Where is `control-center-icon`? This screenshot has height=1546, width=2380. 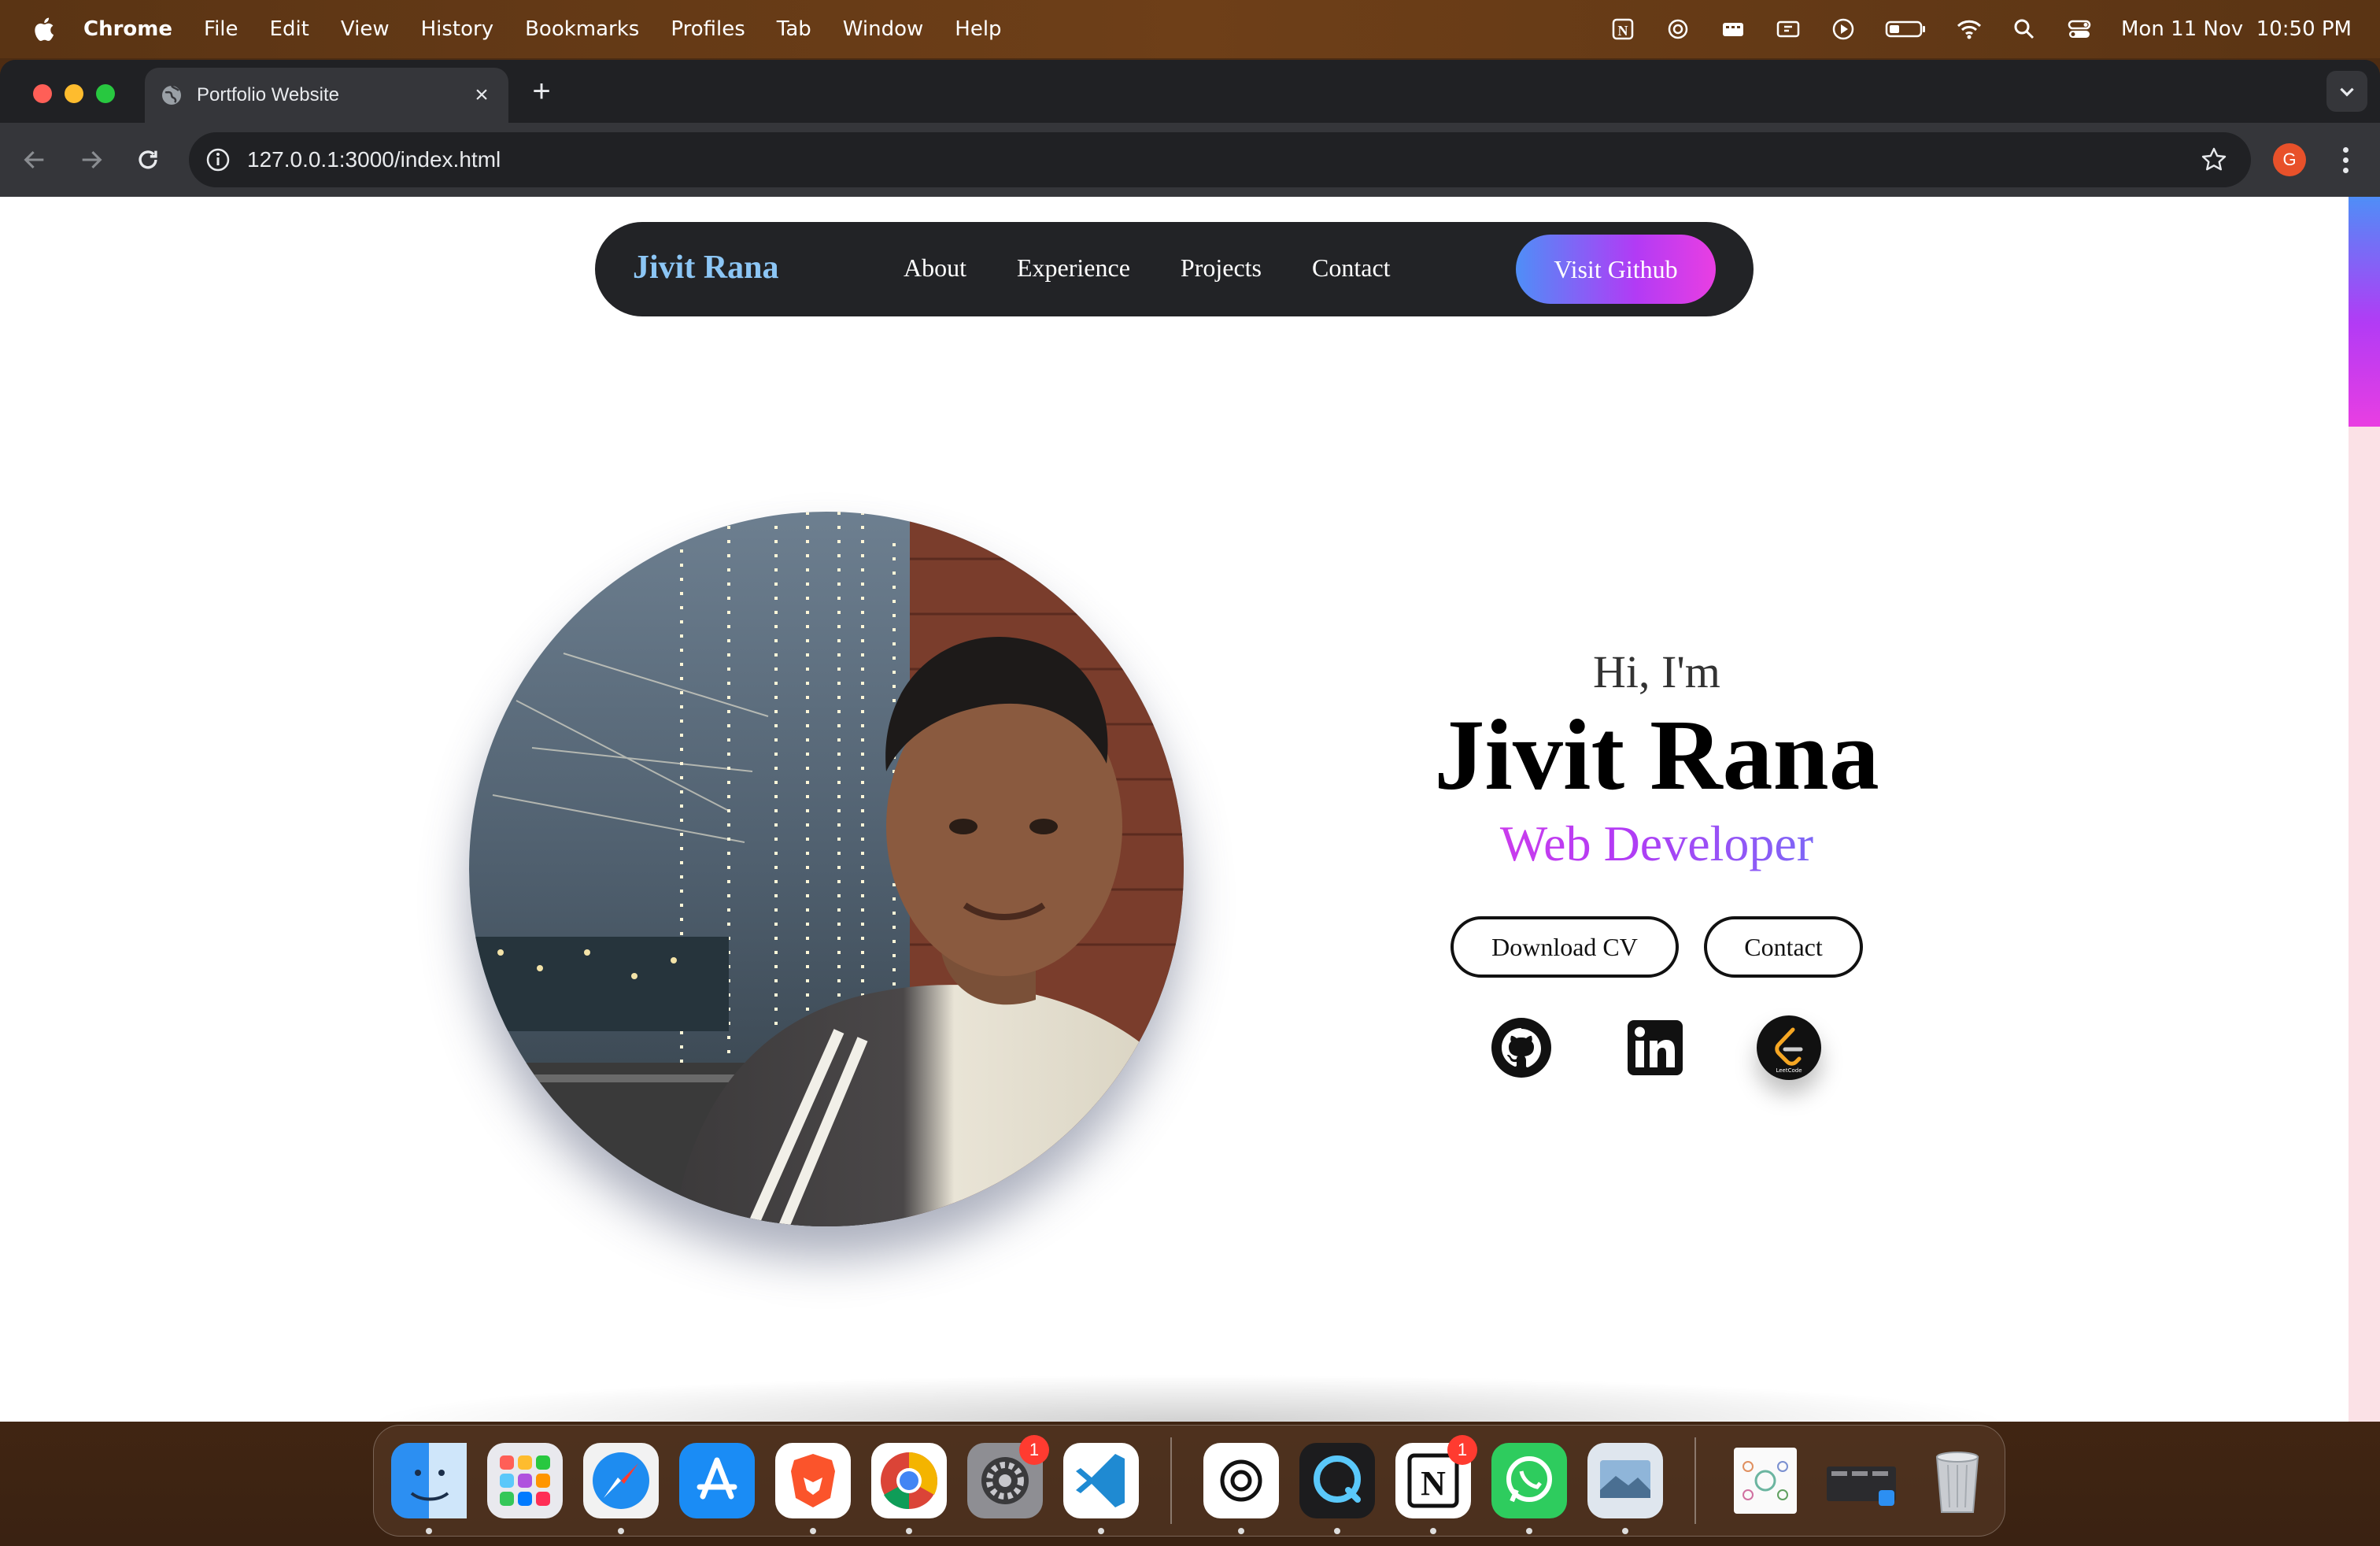 control-center-icon is located at coordinates (2079, 29).